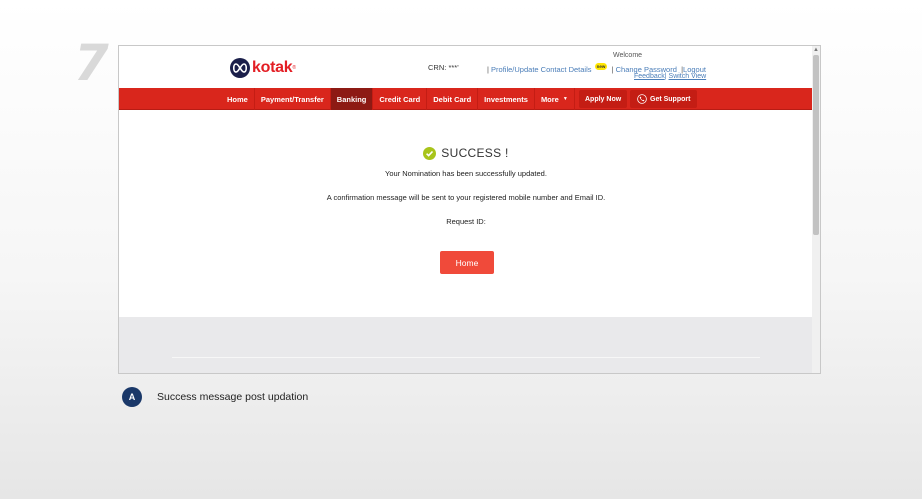 The width and height of the screenshot is (922, 499). What do you see at coordinates (293, 99) in the screenshot?
I see `nav-item-payment-transfer: Payment/Transfer` at bounding box center [293, 99].